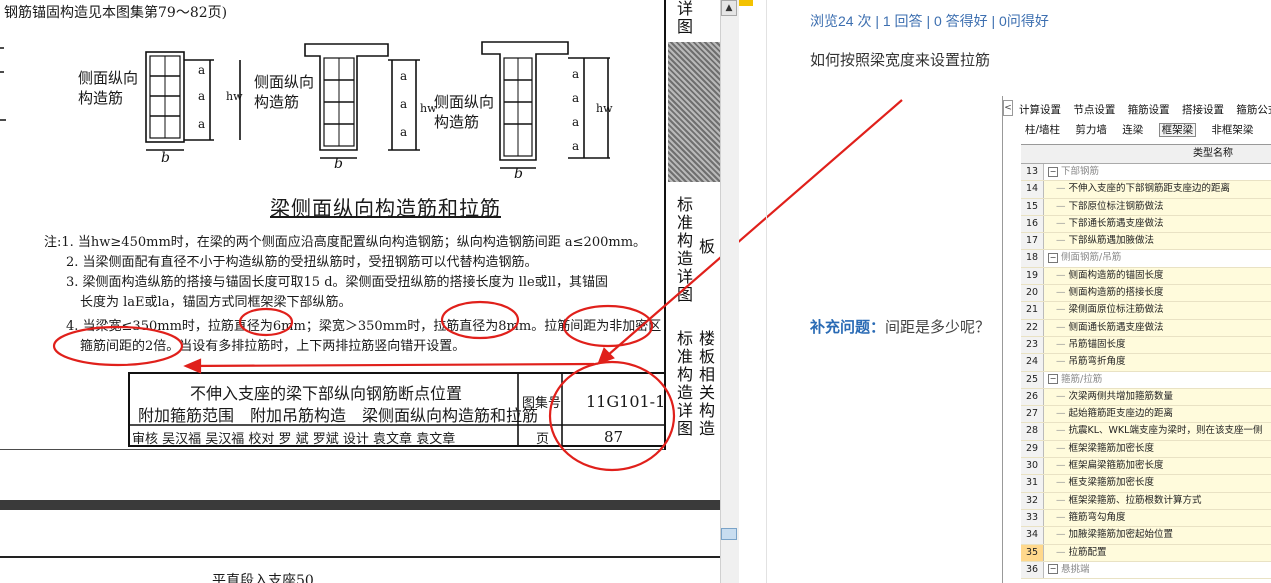 The height and width of the screenshot is (583, 1271). I want to click on table-row: 28— 抗震KL、WKL端支座为梁时，则在该支座一侧, so click(1146, 432).